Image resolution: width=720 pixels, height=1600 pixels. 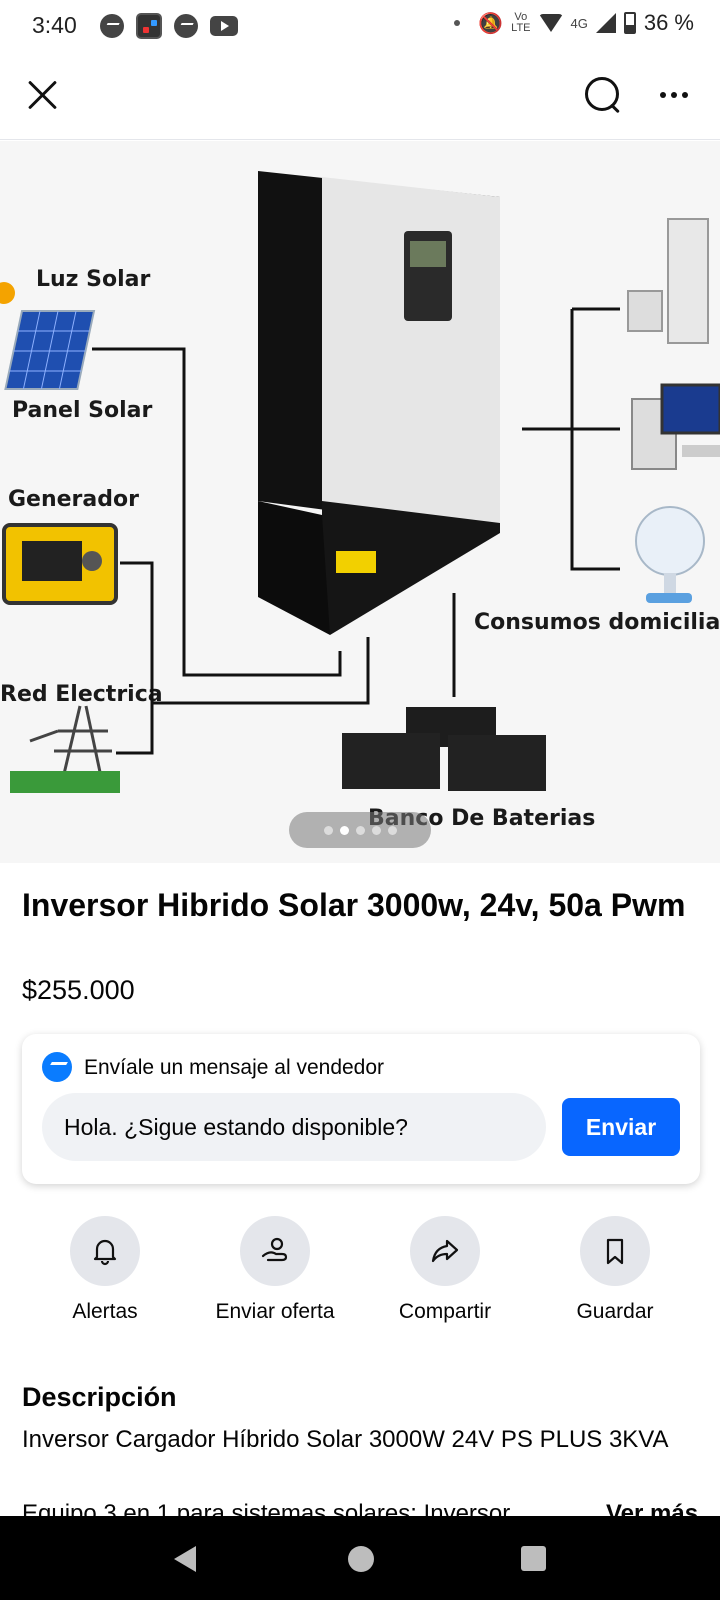 What do you see at coordinates (597, 622) in the screenshot?
I see `consumos-label: Consumos domiciliari` at bounding box center [597, 622].